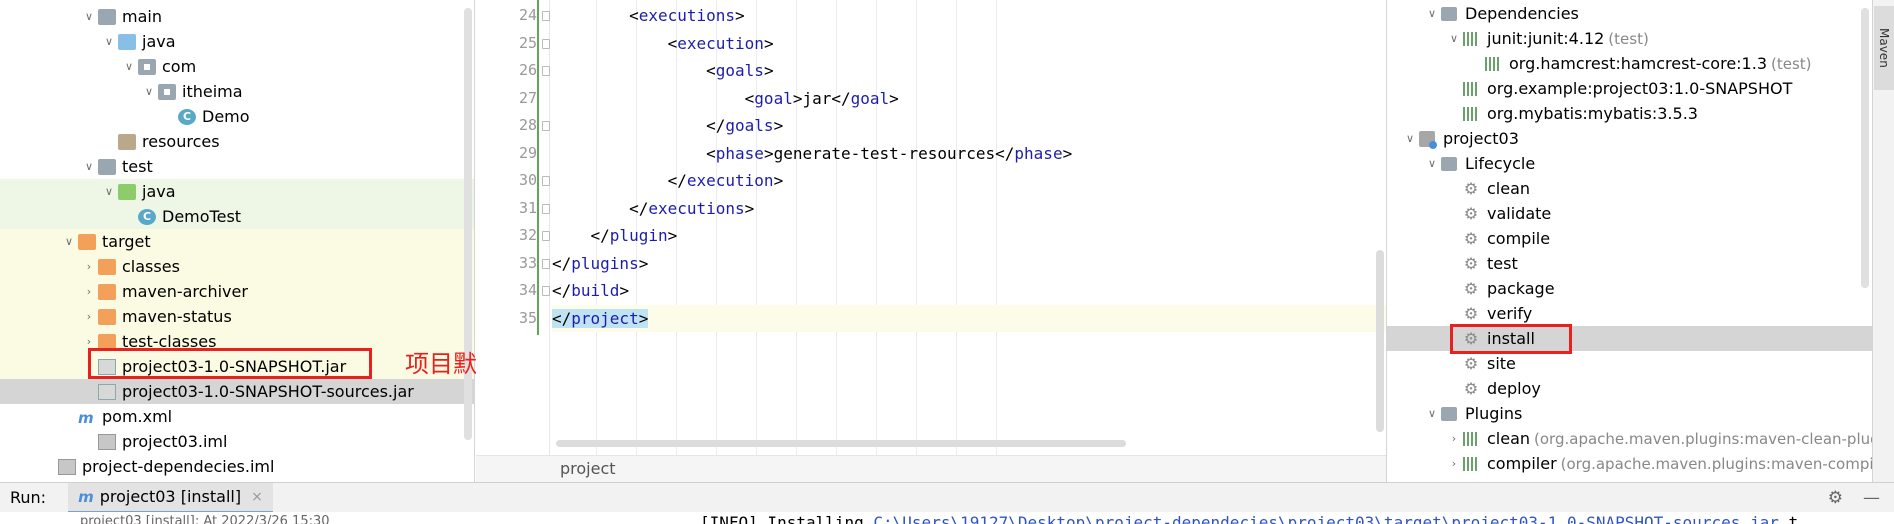 This screenshot has width=1894, height=524. What do you see at coordinates (1629, 63) in the screenshot?
I see `maven-tree-item: org.hamcrest:hamcrest-core:1.3 (test)` at bounding box center [1629, 63].